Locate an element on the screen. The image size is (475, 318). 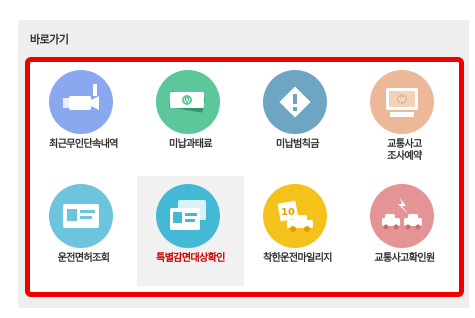
tile-unpaid-fines: W 미납과태료 is located at coordinates (190, 117).